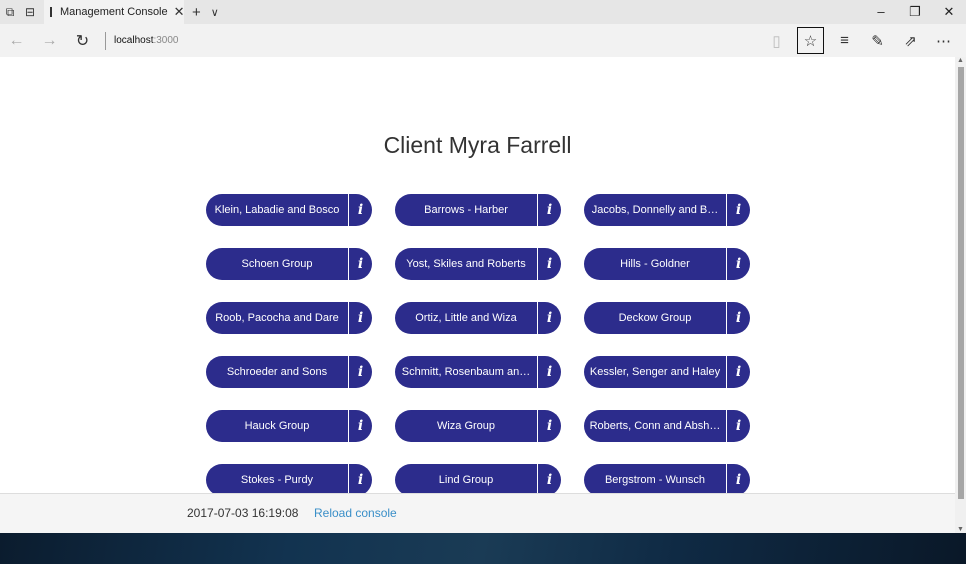  Describe the element at coordinates (960, 60) in the screenshot. I see `scroll-up-icon: ▲` at that location.